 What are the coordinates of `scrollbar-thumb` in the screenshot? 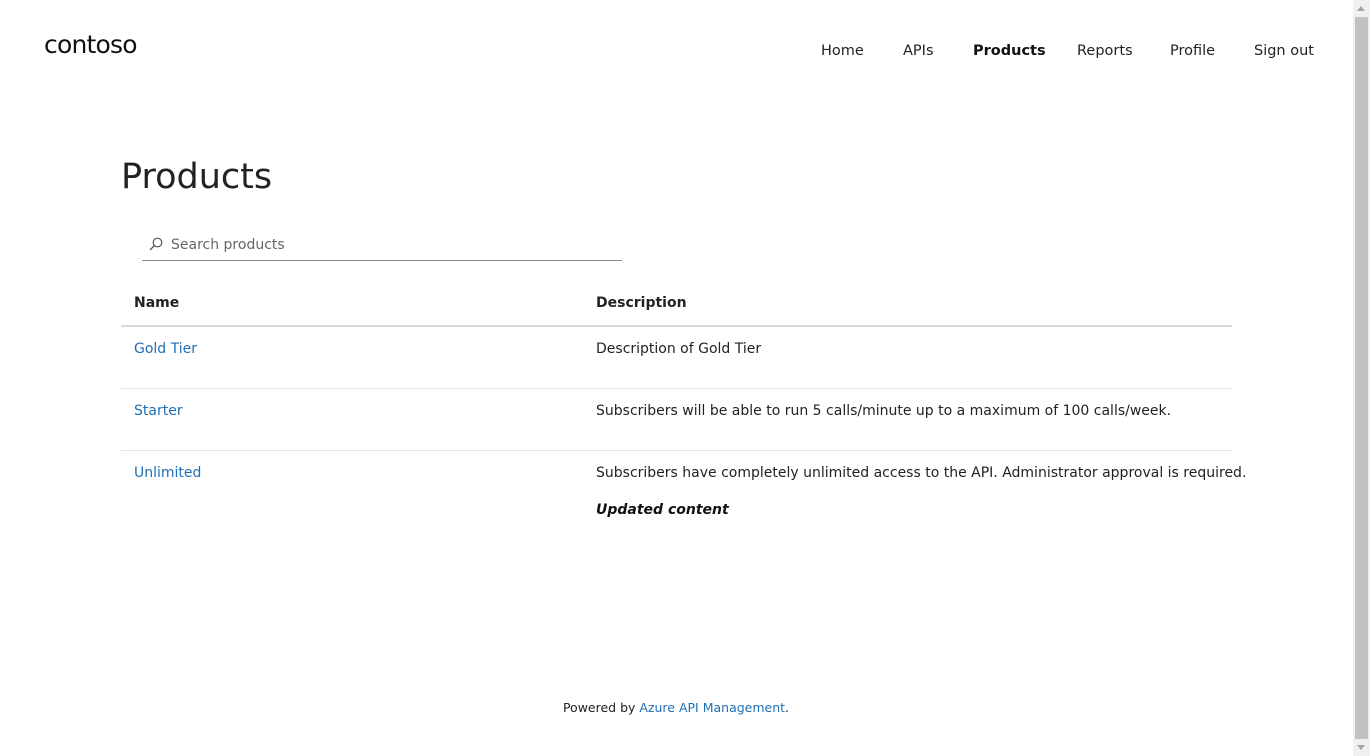 It's located at (1361, 378).